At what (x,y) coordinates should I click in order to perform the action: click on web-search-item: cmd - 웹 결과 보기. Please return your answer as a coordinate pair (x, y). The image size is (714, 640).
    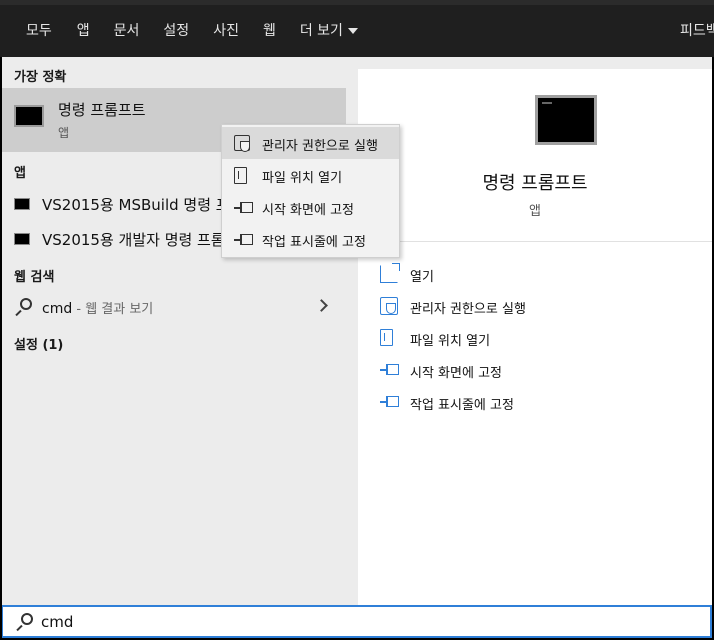
    Looking at the image, I should click on (174, 307).